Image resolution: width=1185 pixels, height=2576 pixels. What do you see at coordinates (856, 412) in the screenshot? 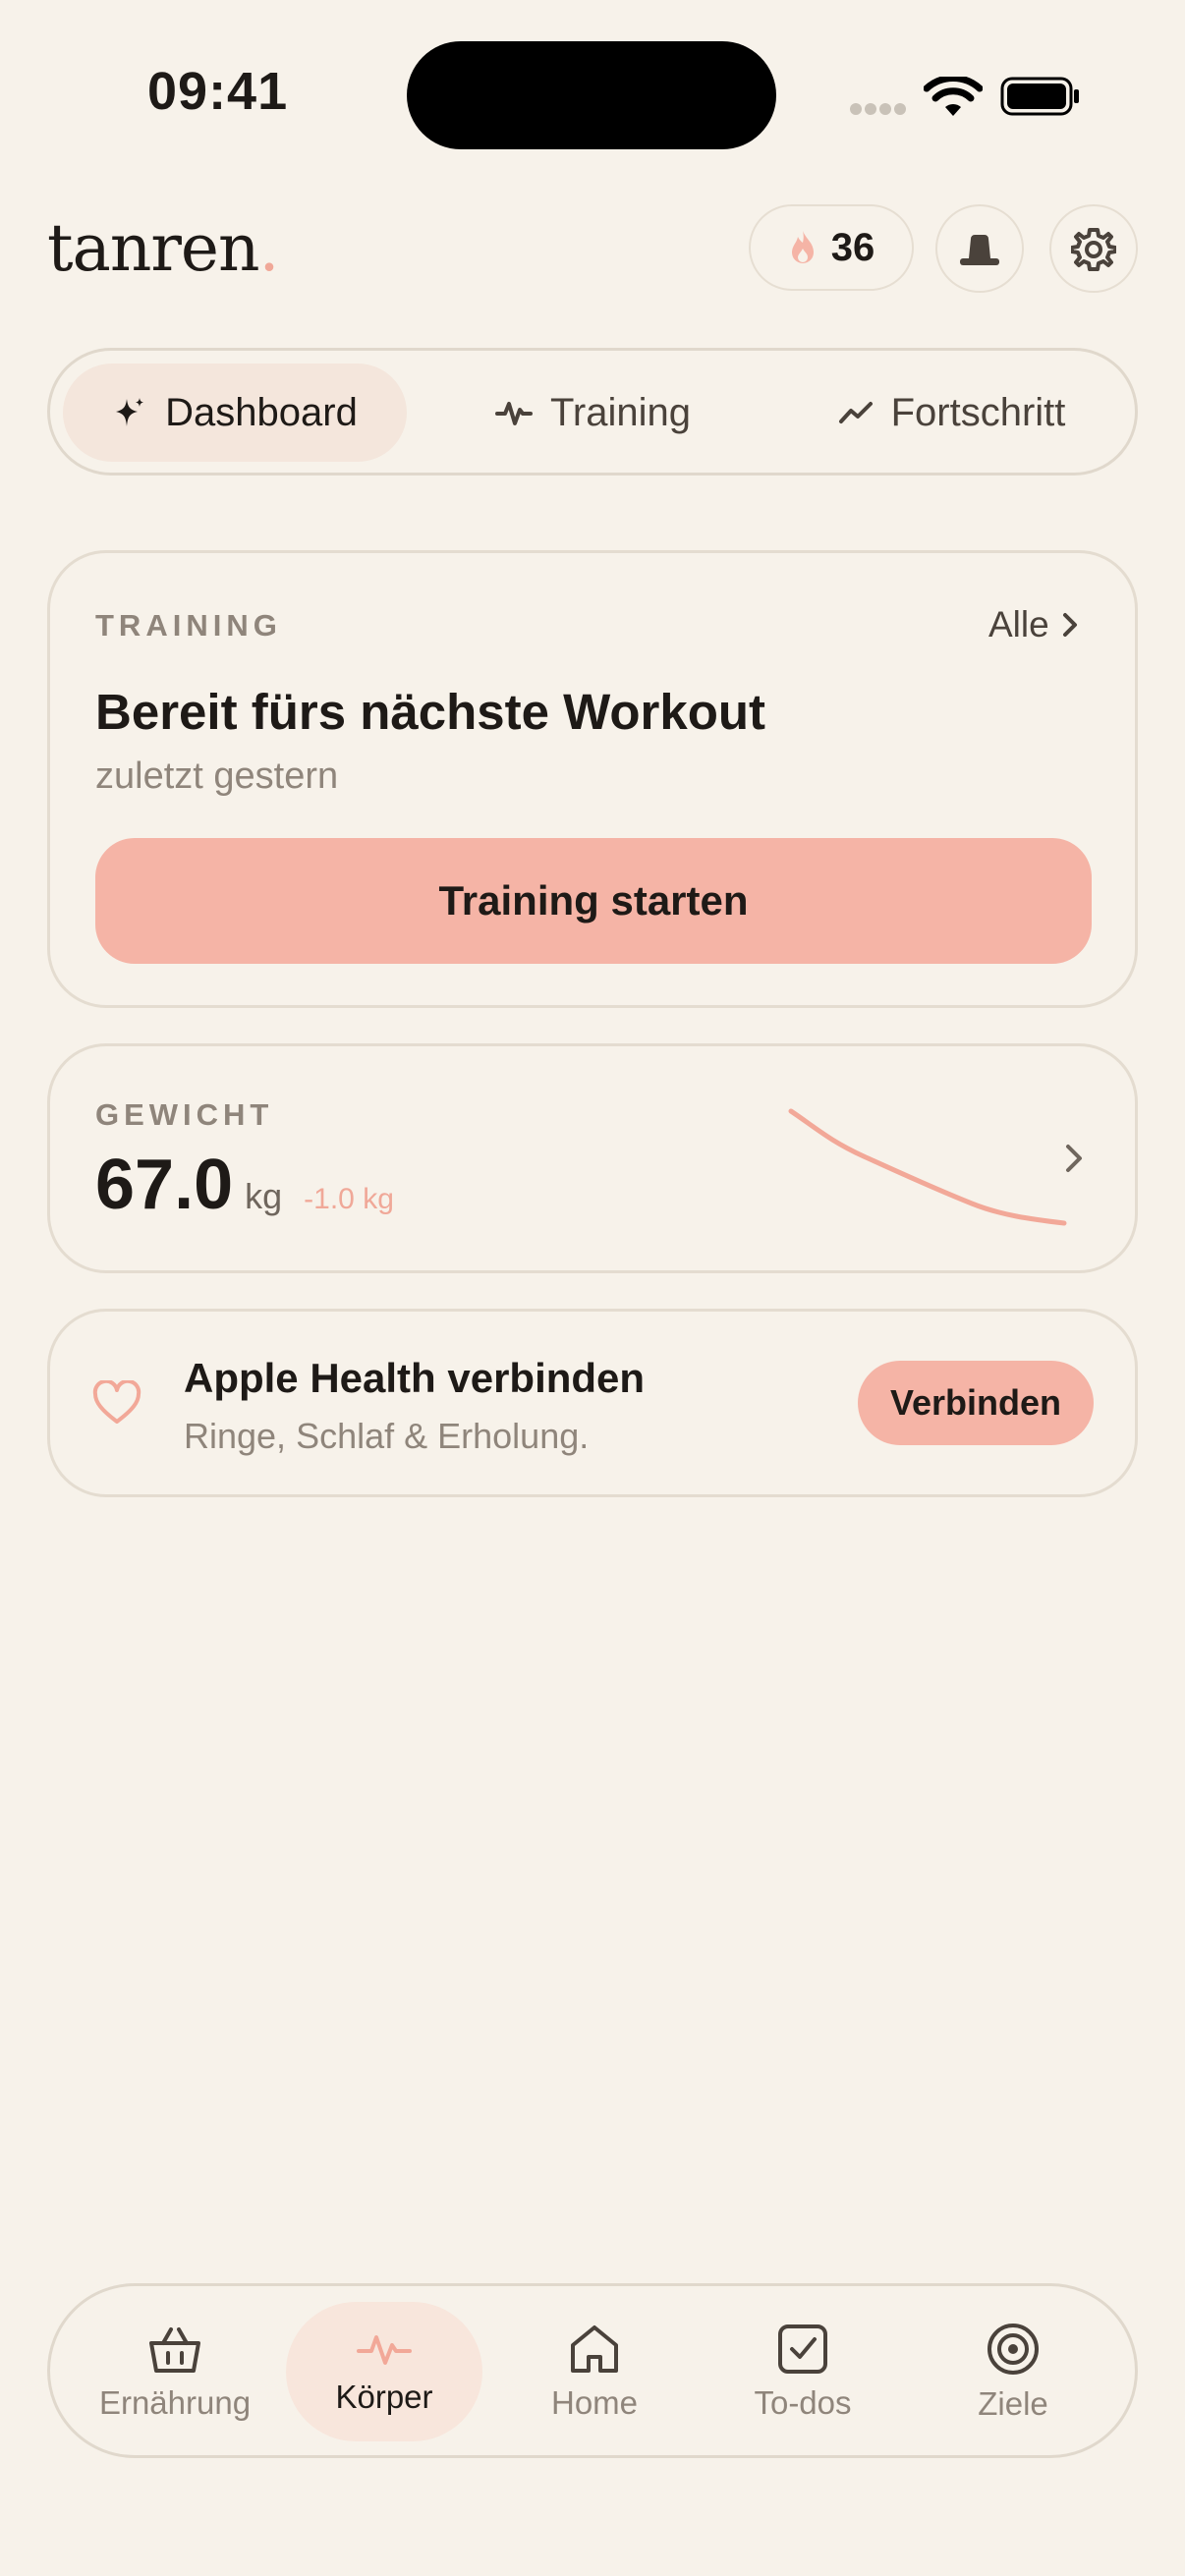
I see `trend-up-icon` at bounding box center [856, 412].